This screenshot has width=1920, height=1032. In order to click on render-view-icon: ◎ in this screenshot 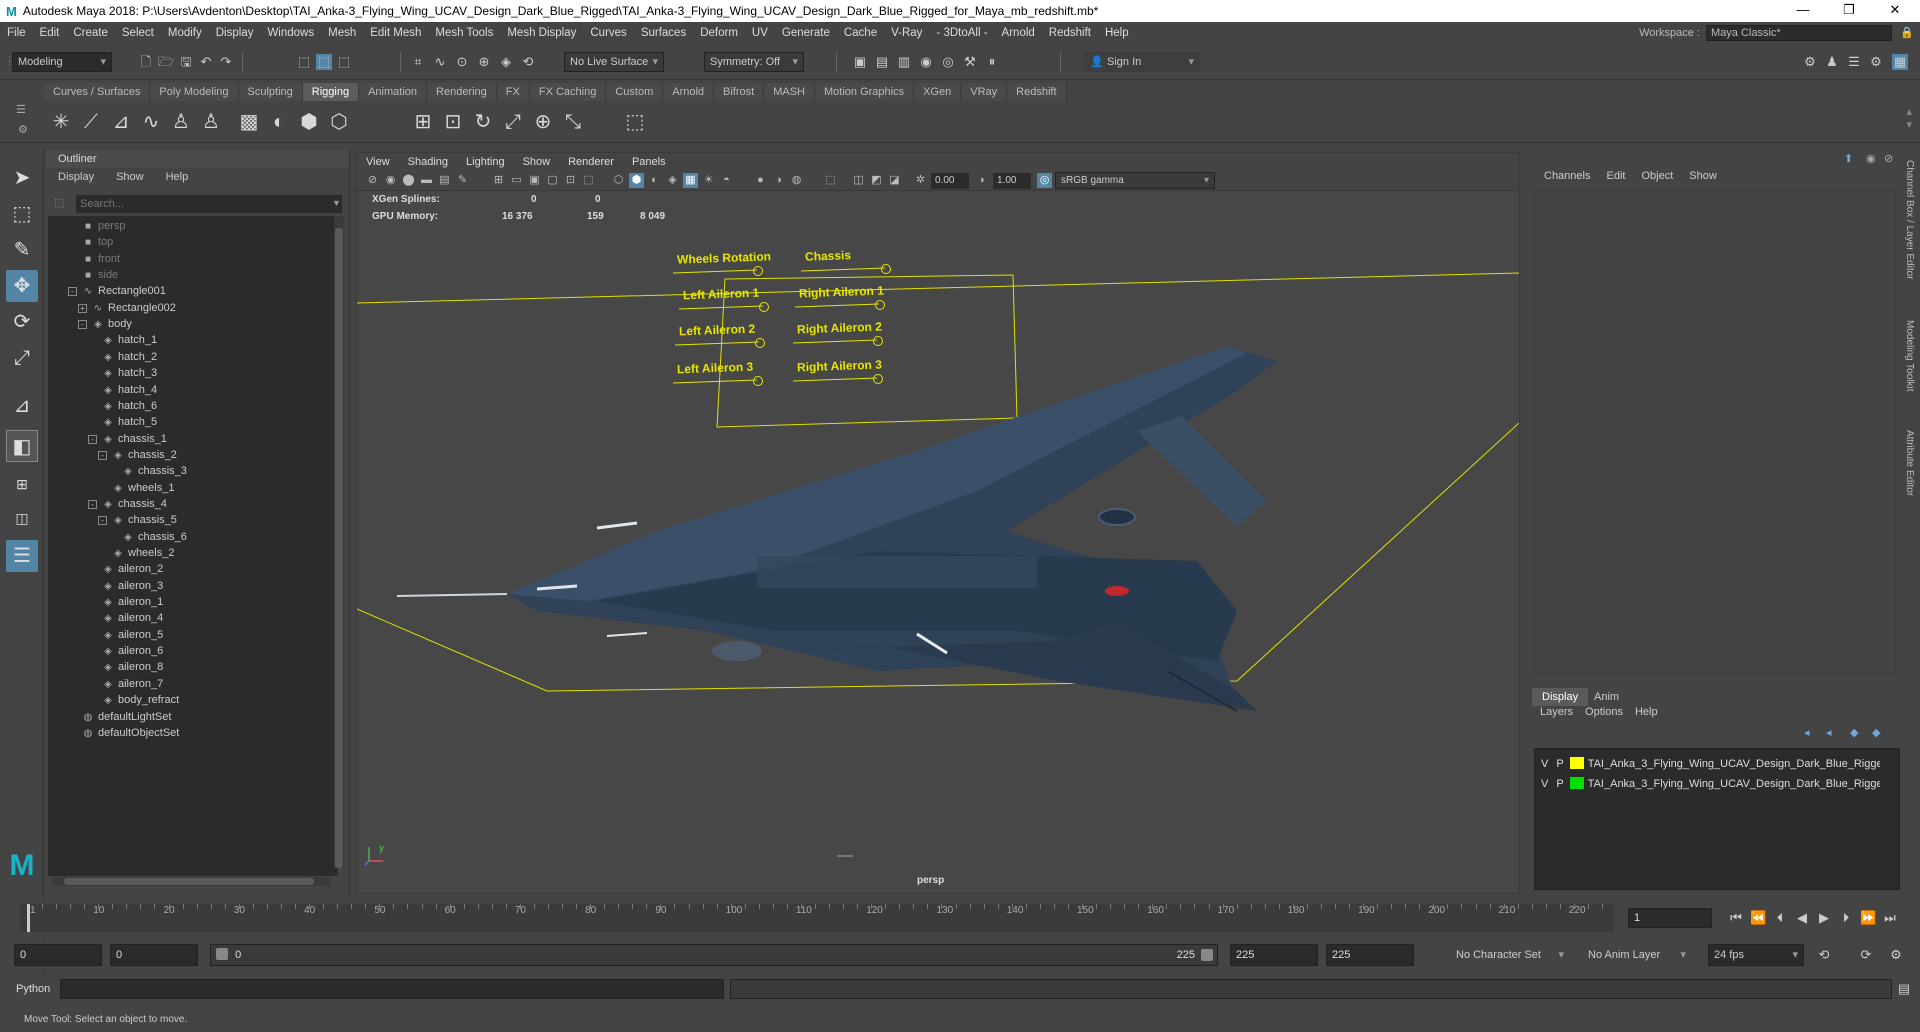, I will do `click(948, 62)`.